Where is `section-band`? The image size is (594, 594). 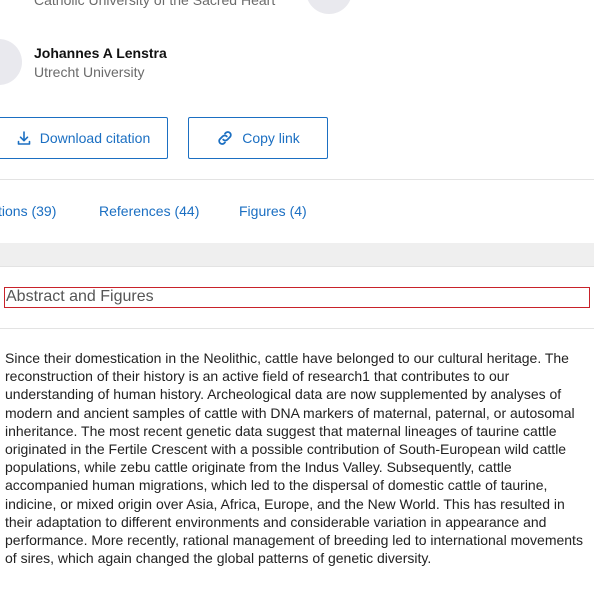 section-band is located at coordinates (297, 254).